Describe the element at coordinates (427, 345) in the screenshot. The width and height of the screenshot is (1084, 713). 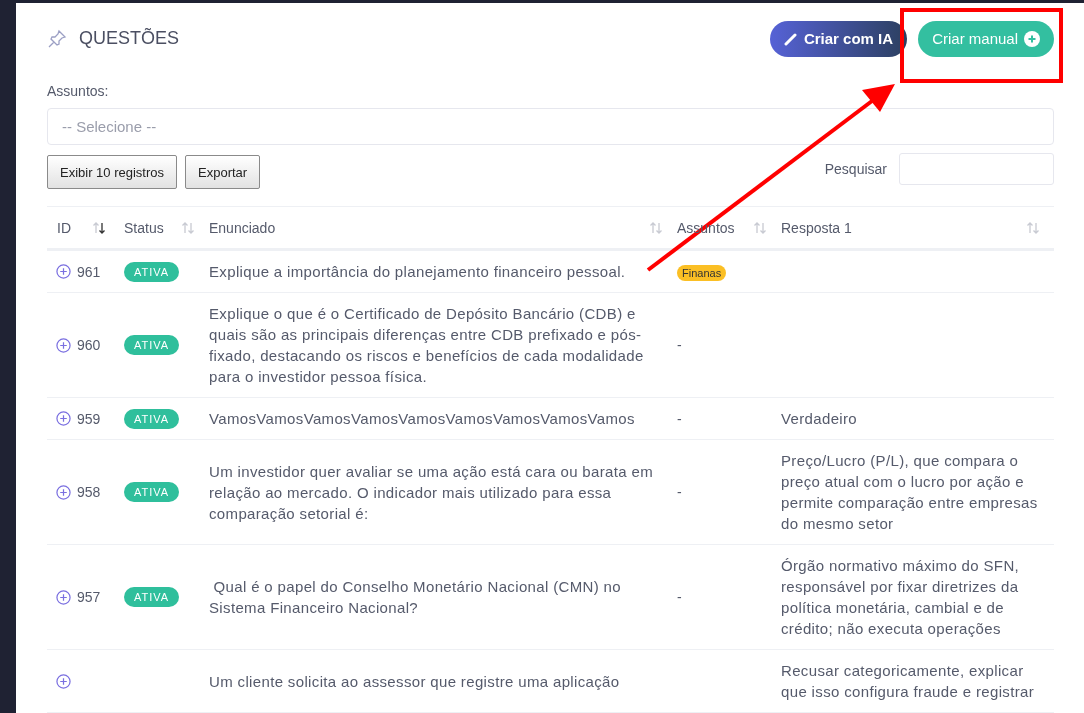
I see `question-text: Explique o que é o Certificado de Depósito Bancário (CDB) e quais são as principais diferenças entre CDB prefixado e pós-fixado, destacando os riscos e benefícios de cada modalidade para o investidor pessoa física.` at that location.